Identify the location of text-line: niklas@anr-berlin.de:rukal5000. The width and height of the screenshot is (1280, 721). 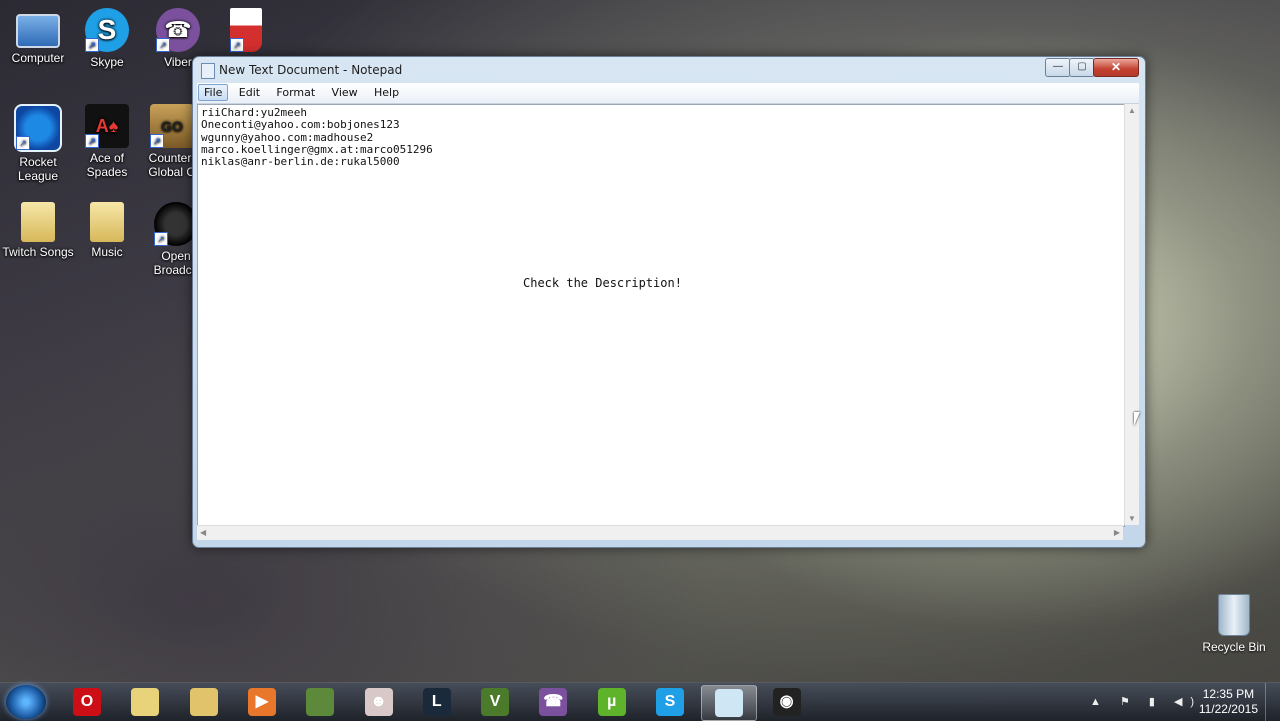
(300, 162).